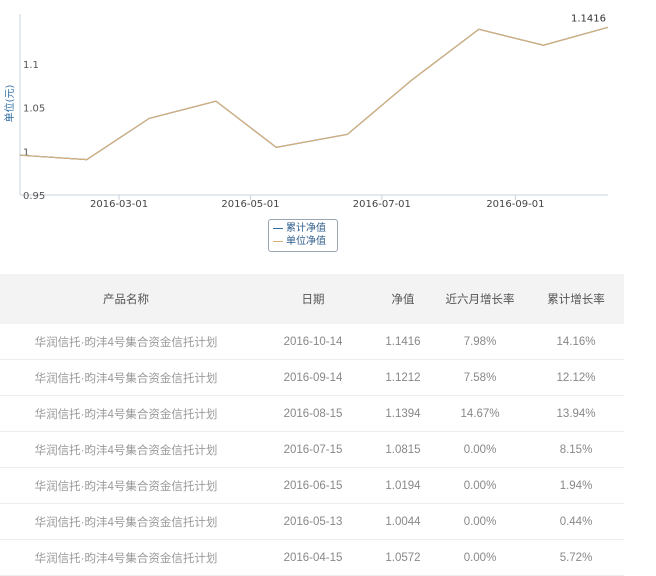  What do you see at coordinates (403, 413) in the screenshot?
I see `cell-nav: 1.1394` at bounding box center [403, 413].